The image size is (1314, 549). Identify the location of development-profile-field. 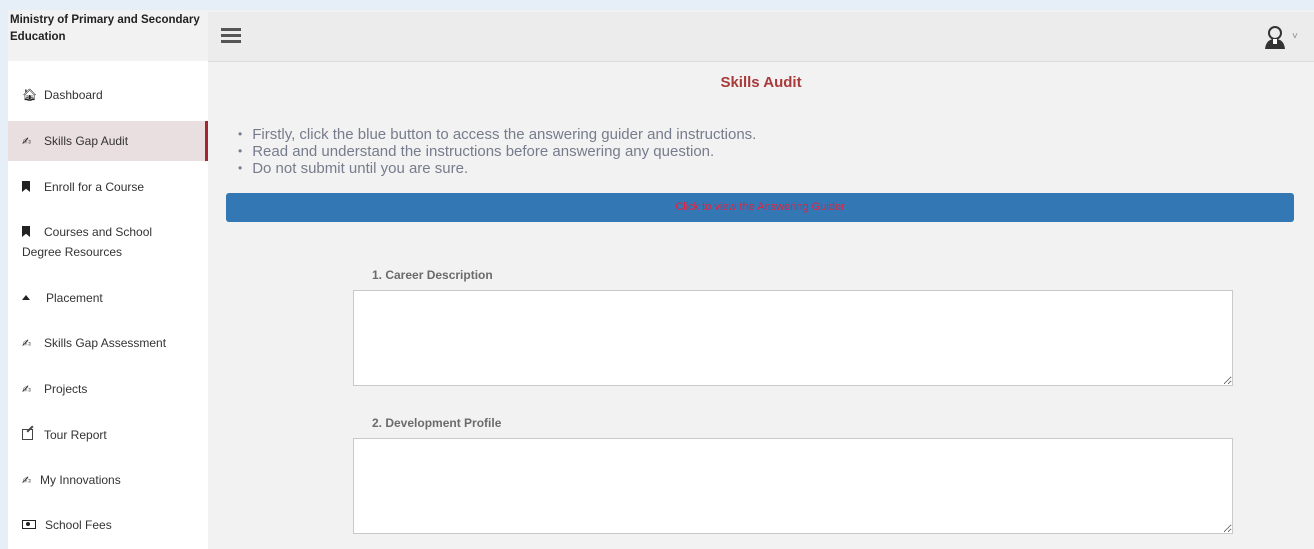
(793, 486).